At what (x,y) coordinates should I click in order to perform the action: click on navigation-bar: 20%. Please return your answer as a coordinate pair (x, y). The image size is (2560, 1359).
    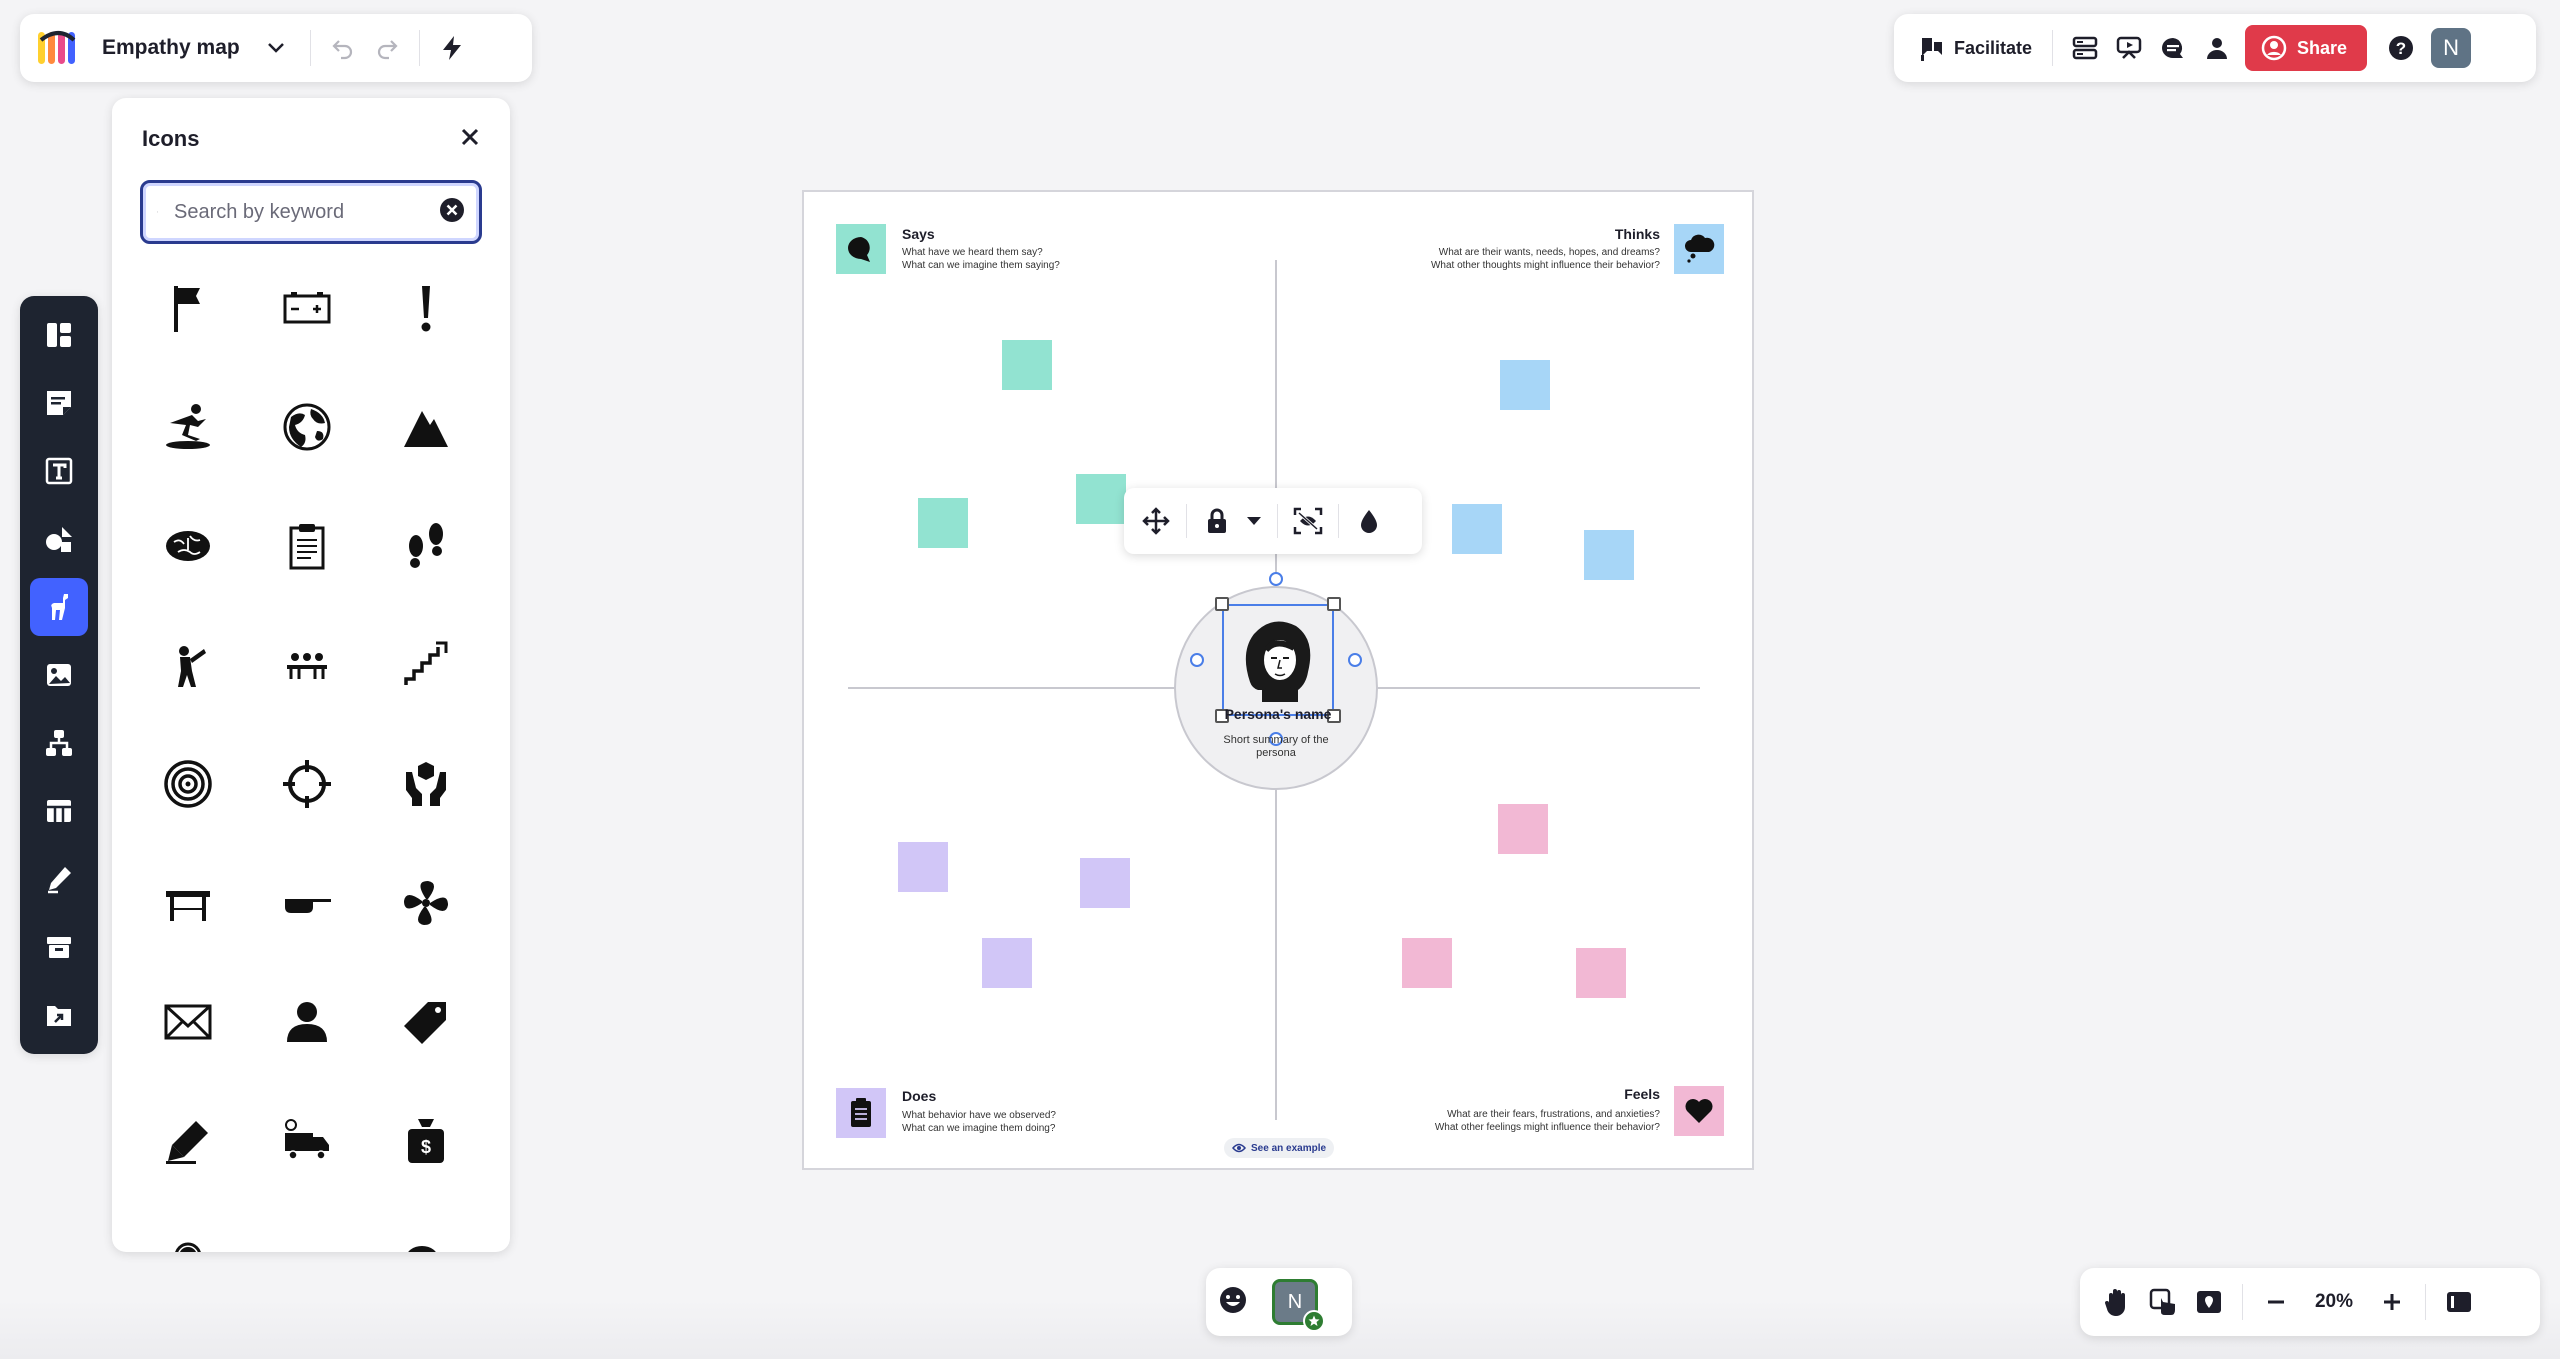
    Looking at the image, I should click on (2310, 1302).